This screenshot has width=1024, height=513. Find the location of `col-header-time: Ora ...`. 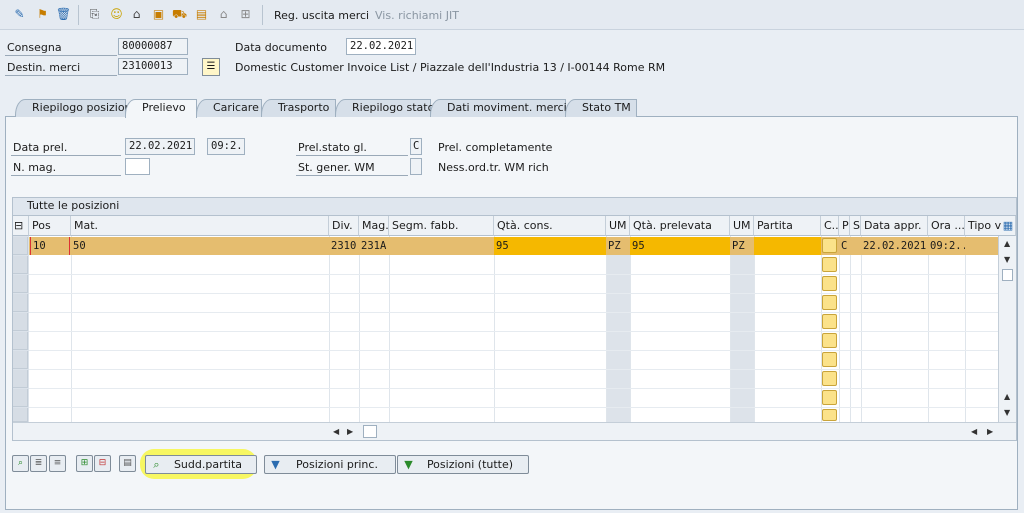

col-header-time: Ora ... is located at coordinates (946, 226).